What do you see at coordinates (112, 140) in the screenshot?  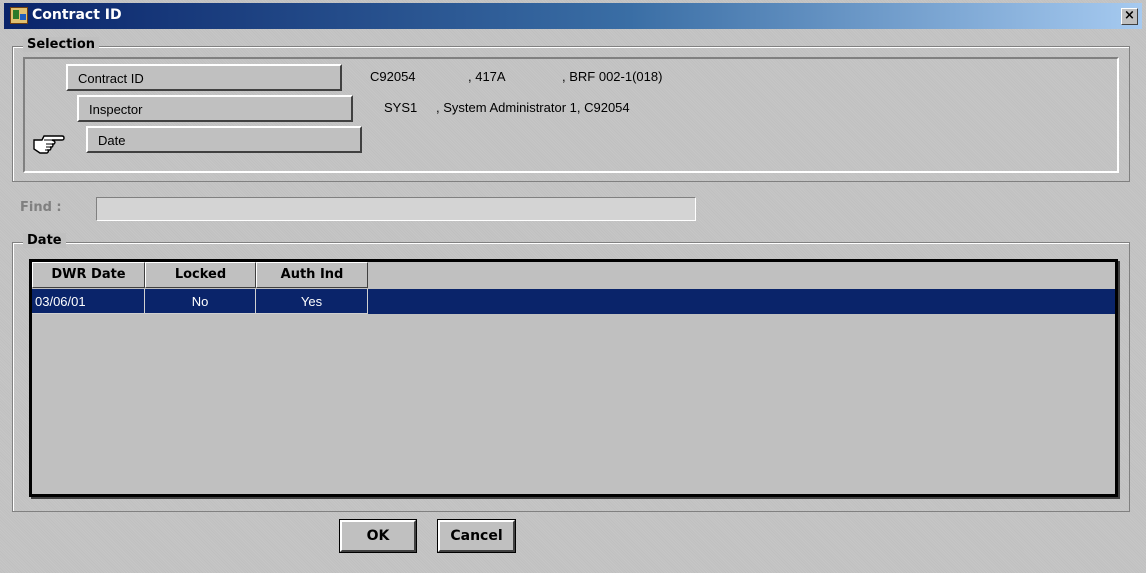 I see `date-selection-label: Date` at bounding box center [112, 140].